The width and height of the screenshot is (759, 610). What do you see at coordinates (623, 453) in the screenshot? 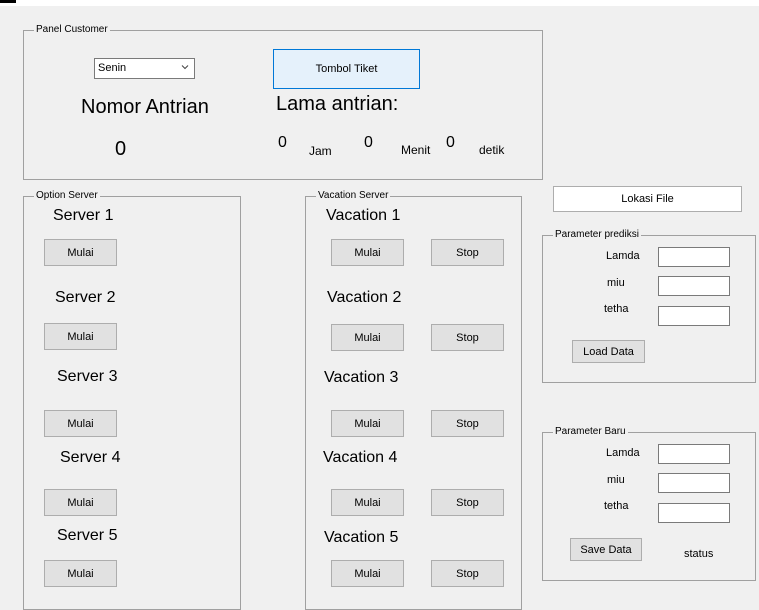
I see `new-lamda-label: Lamda` at bounding box center [623, 453].